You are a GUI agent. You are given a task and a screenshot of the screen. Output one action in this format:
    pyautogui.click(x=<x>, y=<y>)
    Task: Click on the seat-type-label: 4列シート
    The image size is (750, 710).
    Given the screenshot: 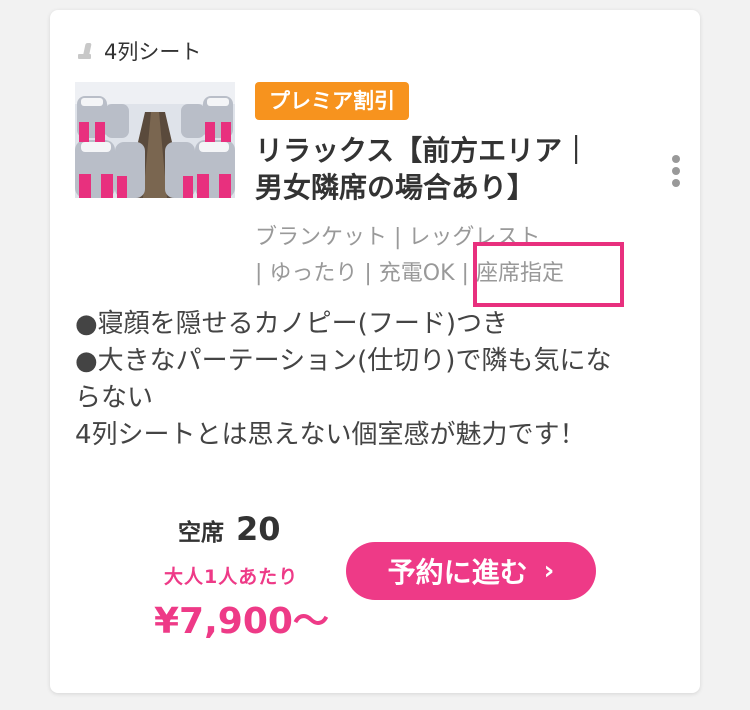 What is the action you would take?
    pyautogui.click(x=153, y=52)
    